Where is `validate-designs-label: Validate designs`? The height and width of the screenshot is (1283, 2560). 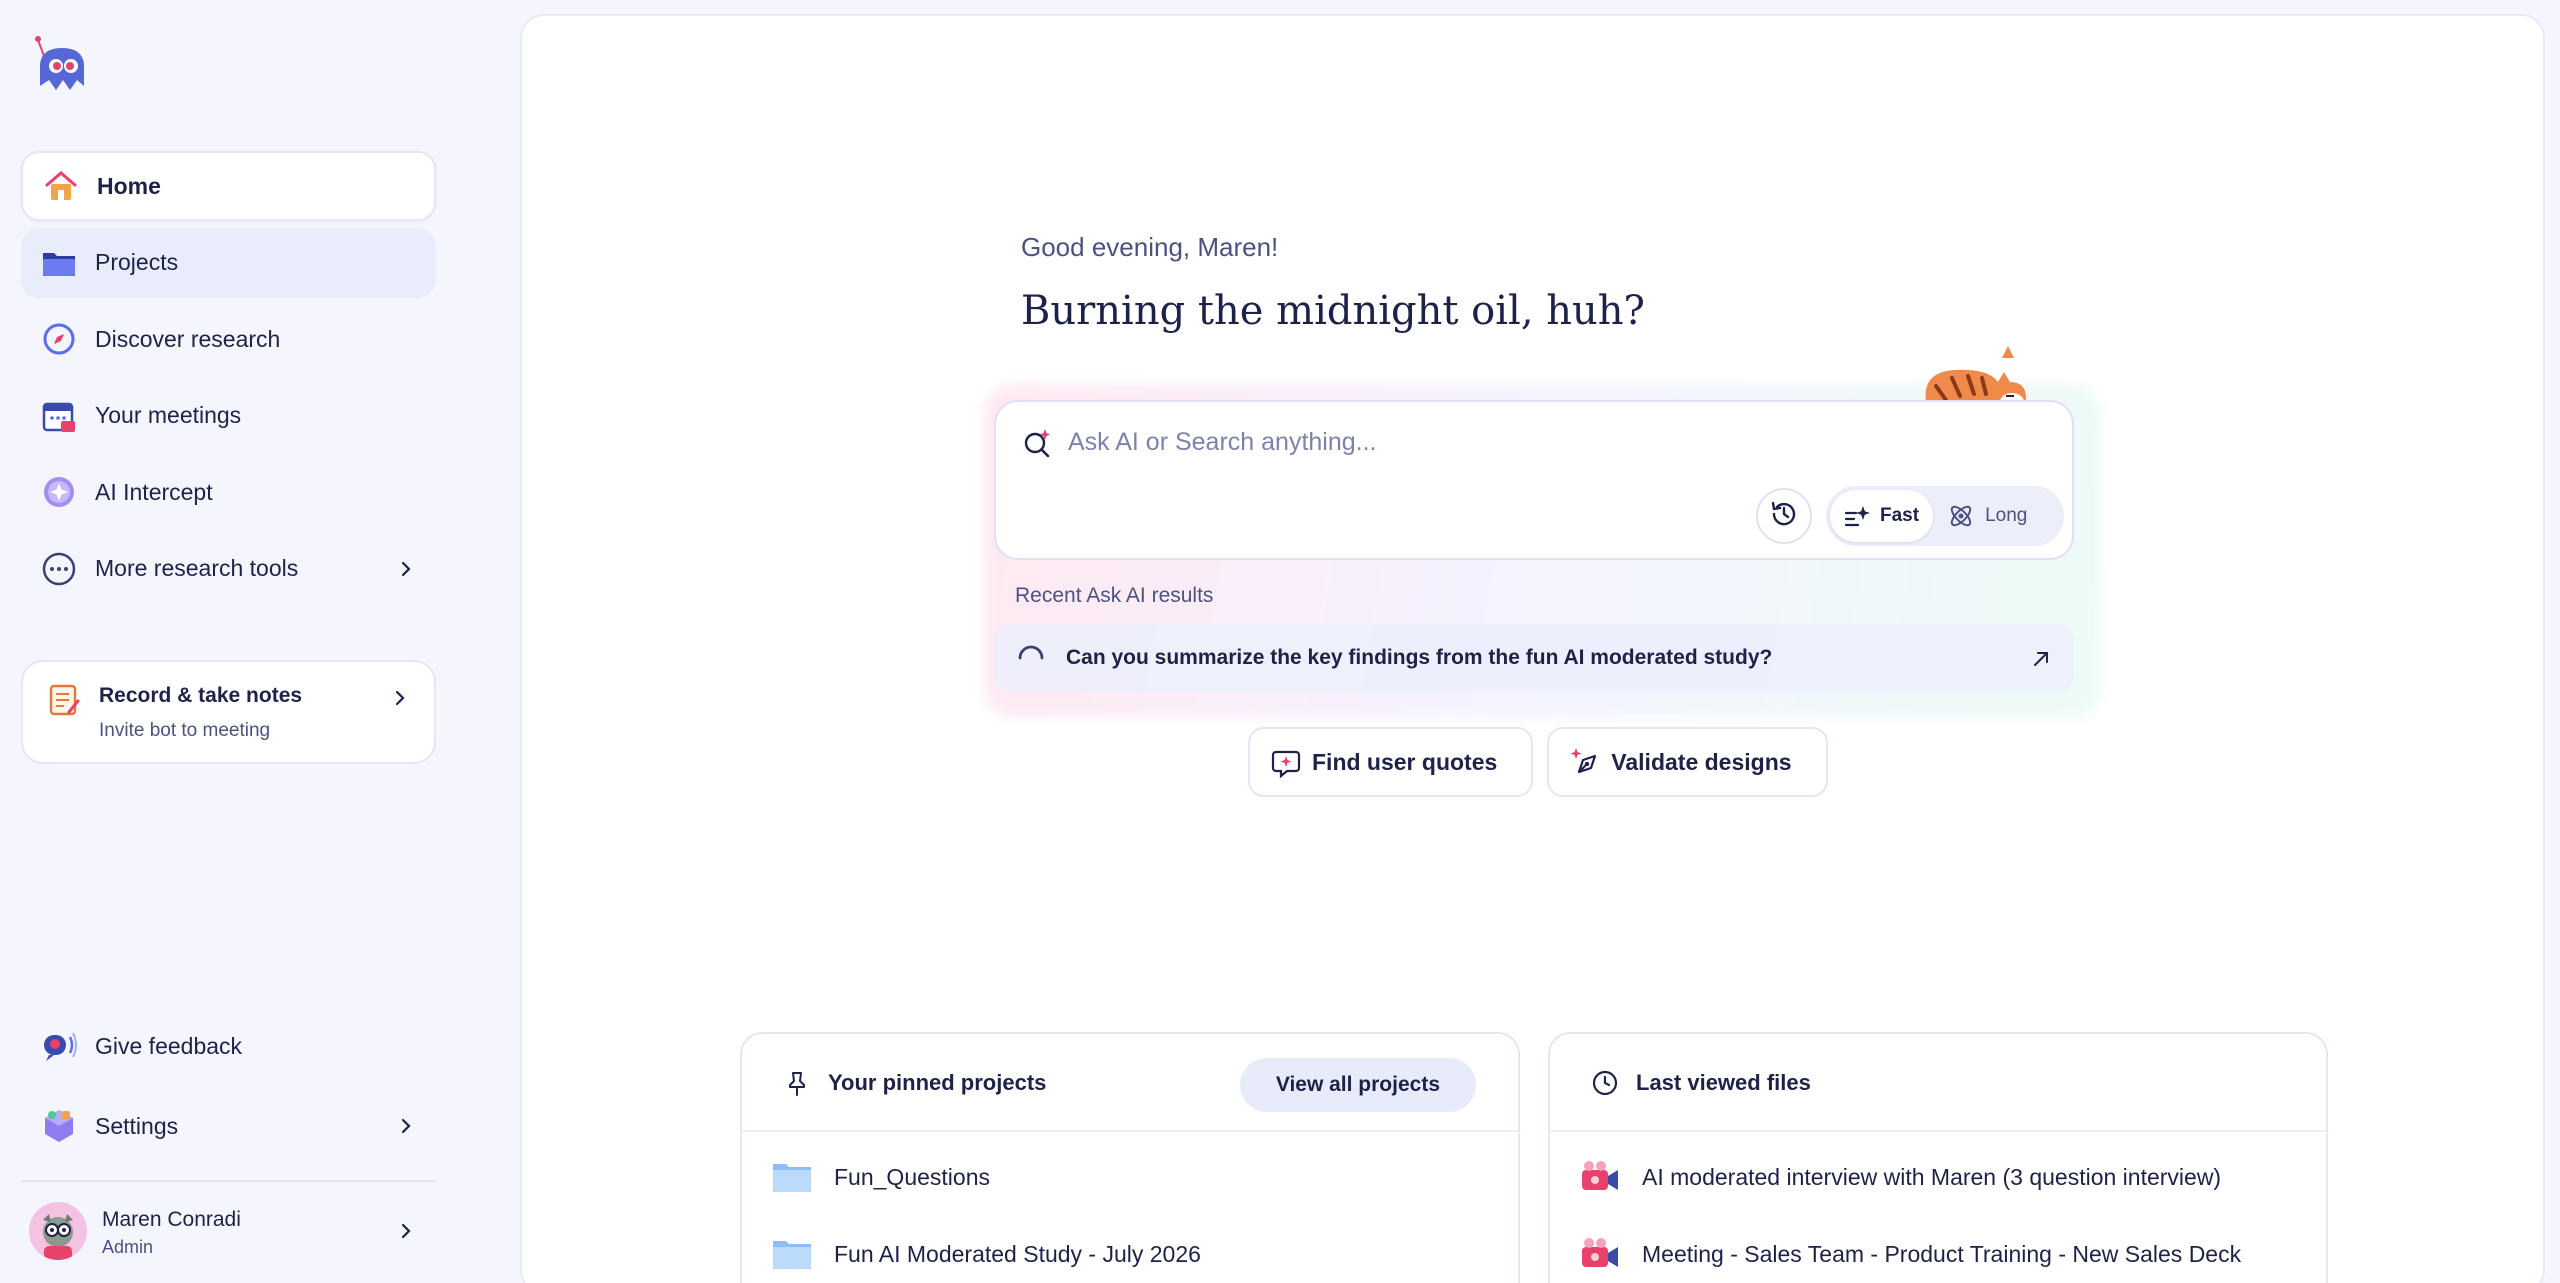 validate-designs-label: Validate designs is located at coordinates (1701, 761).